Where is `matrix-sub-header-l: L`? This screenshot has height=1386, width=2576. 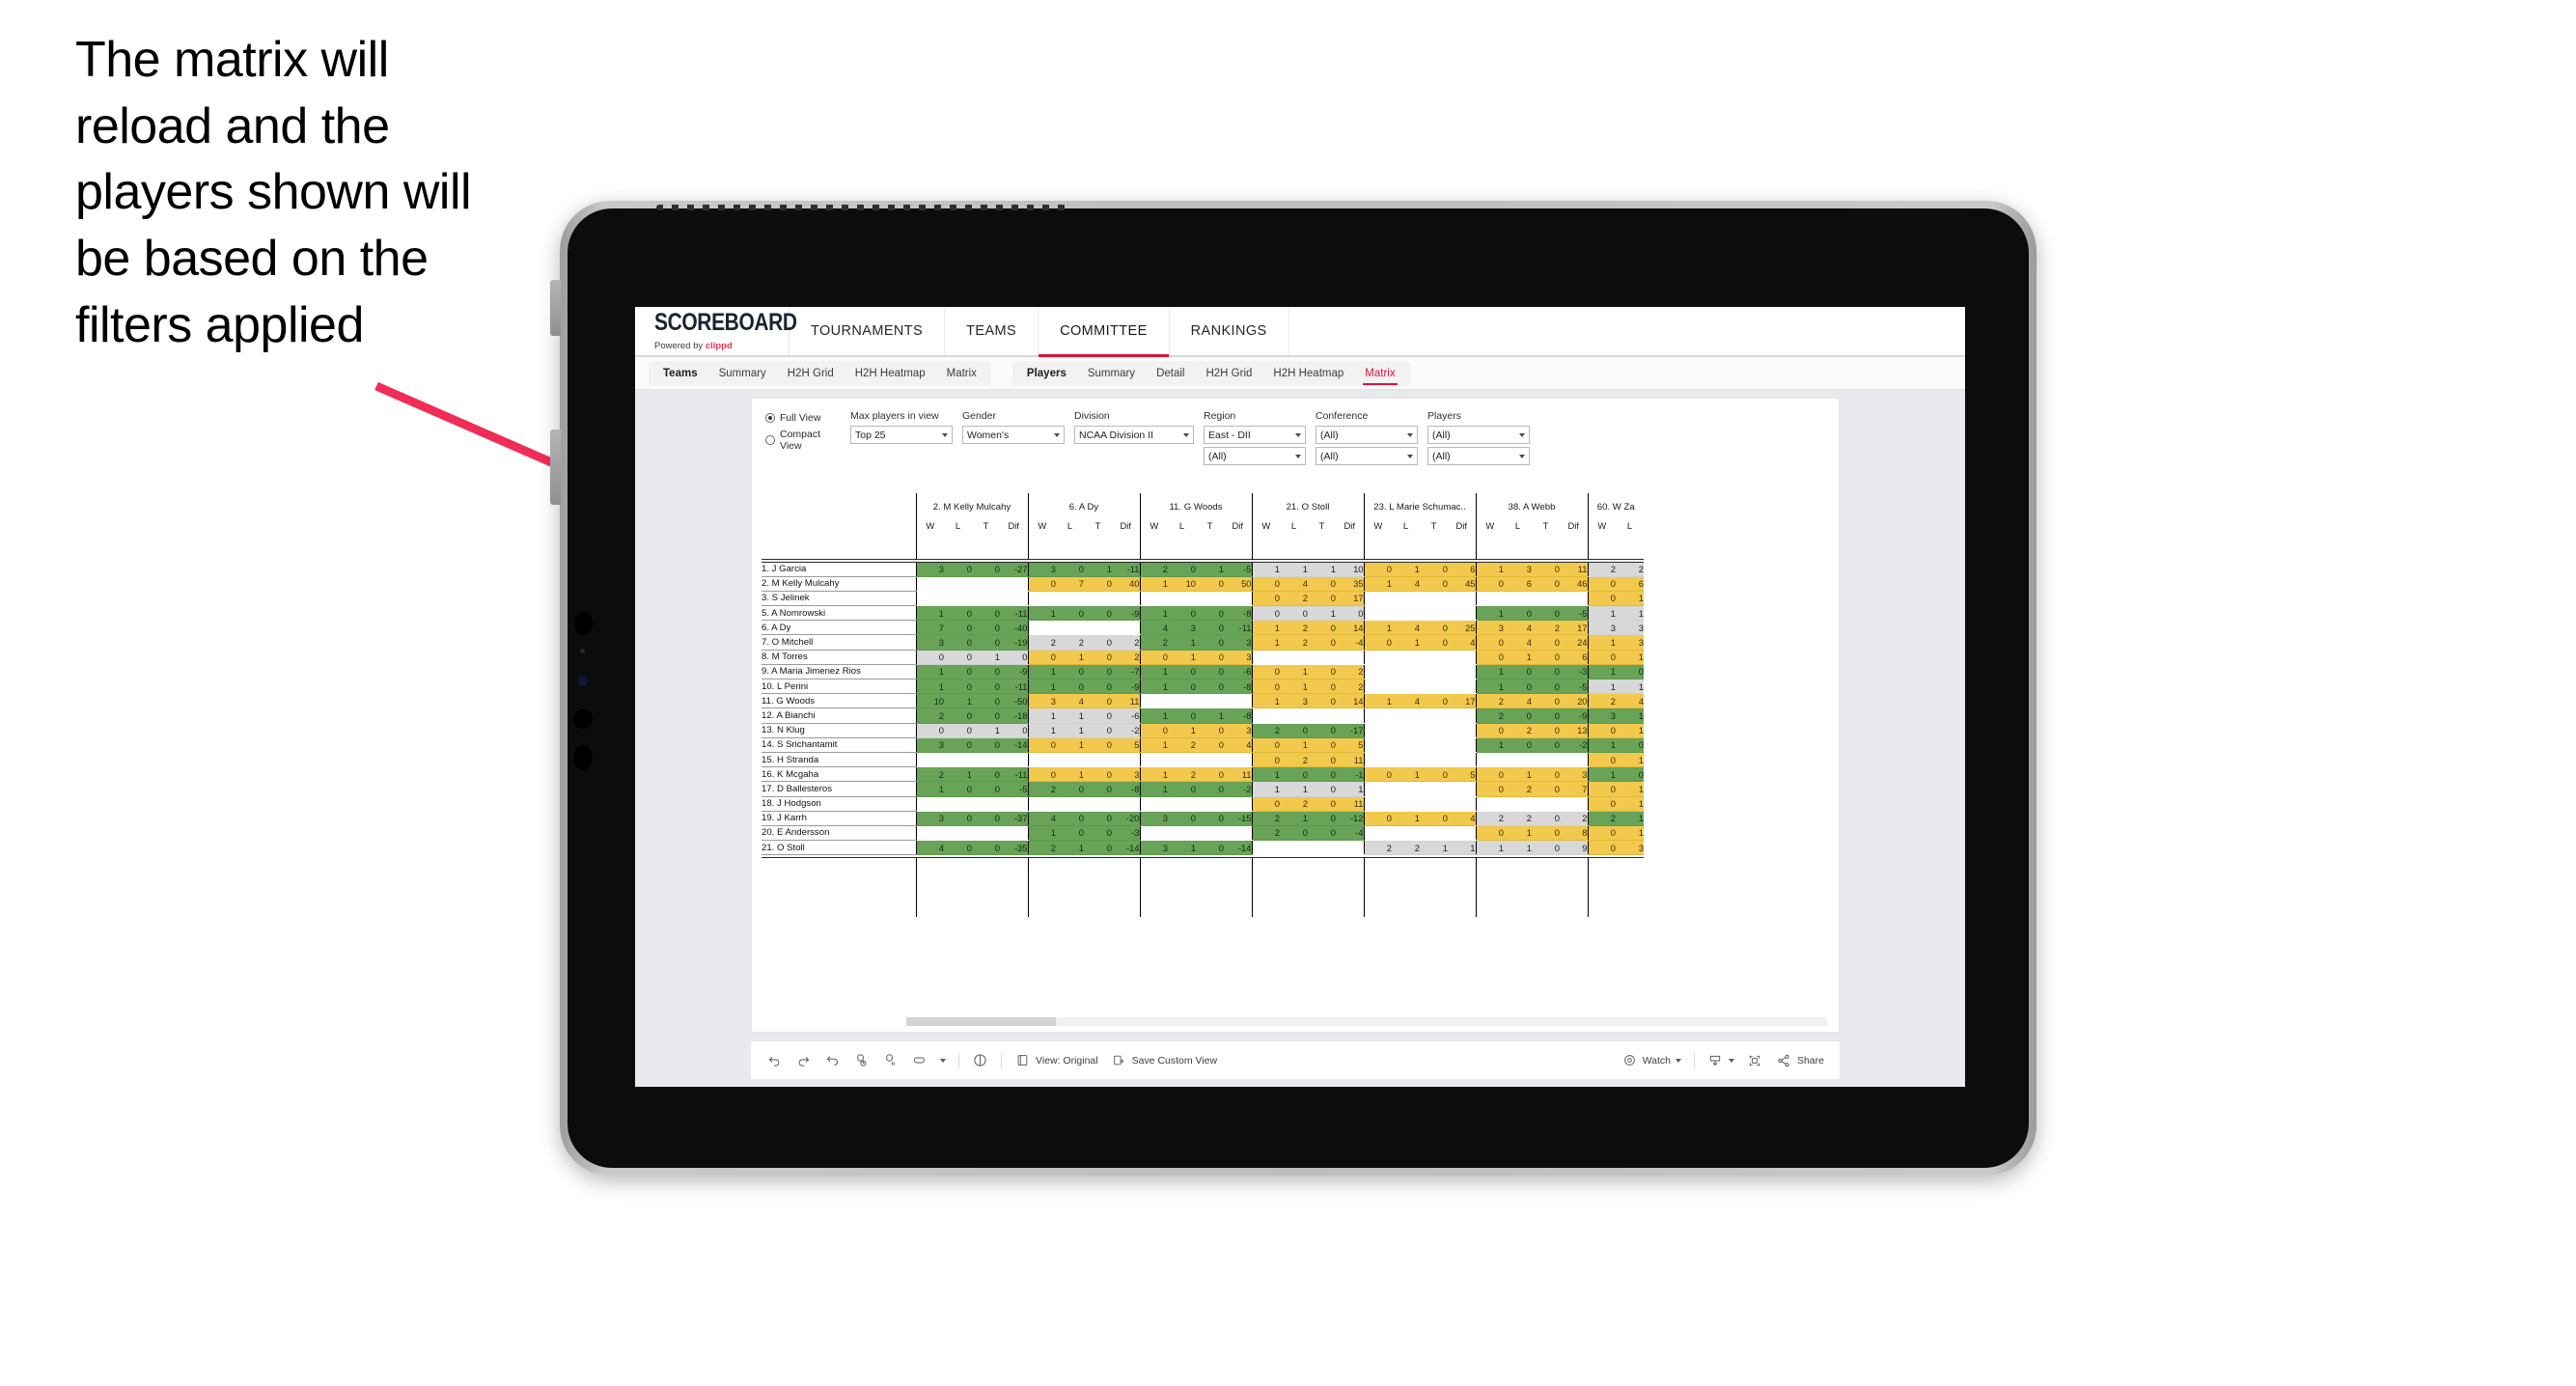 matrix-sub-header-l: L is located at coordinates (1182, 526).